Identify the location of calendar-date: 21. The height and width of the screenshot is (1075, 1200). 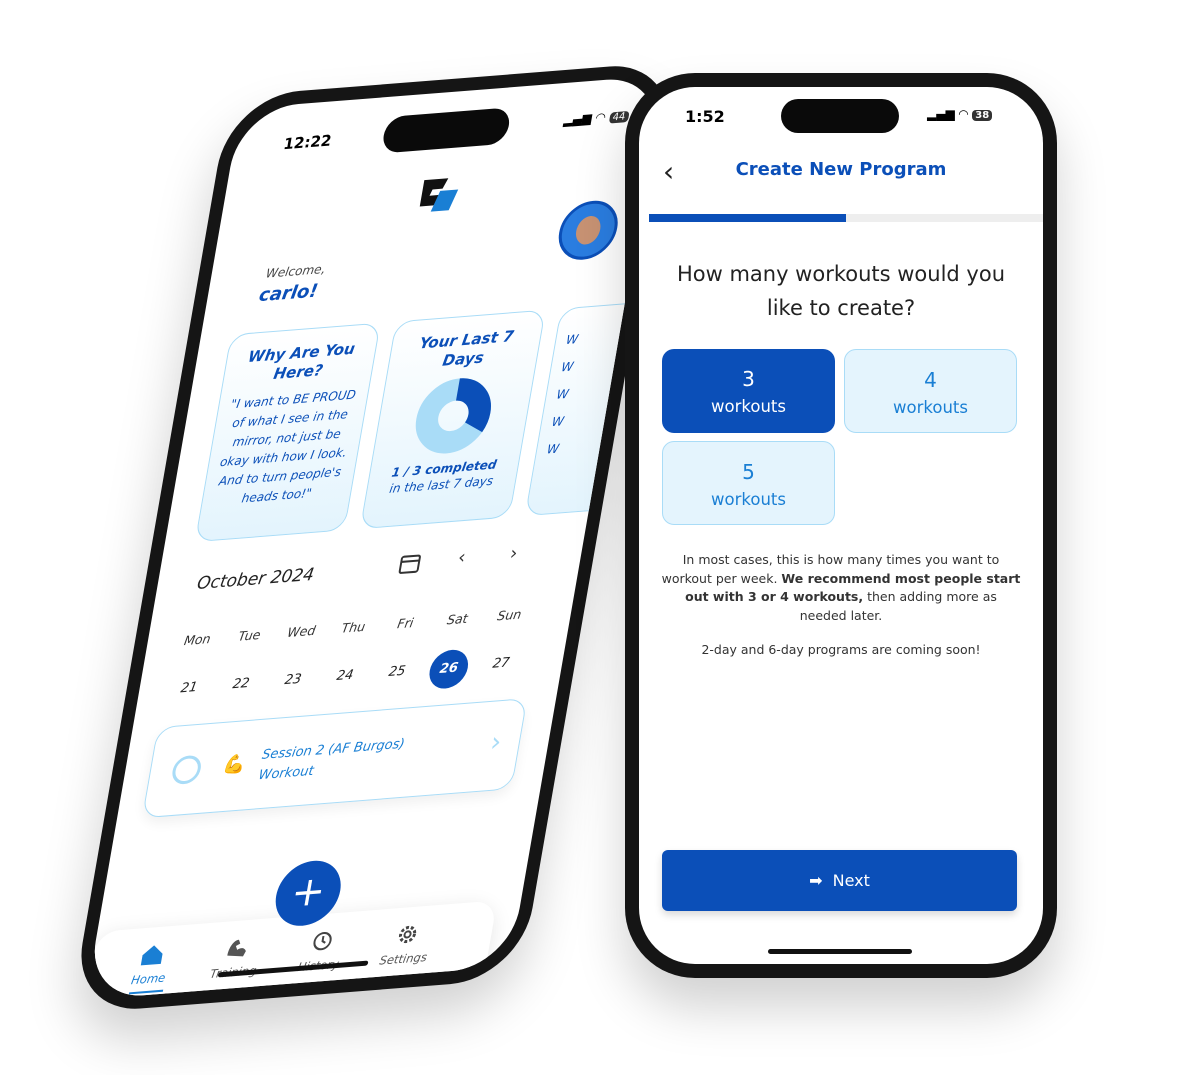
(189, 688).